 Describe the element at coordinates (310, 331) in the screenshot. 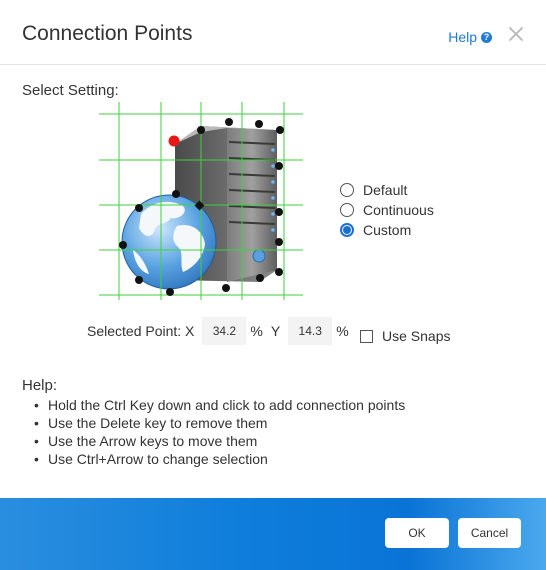

I see `point-y-input` at that location.